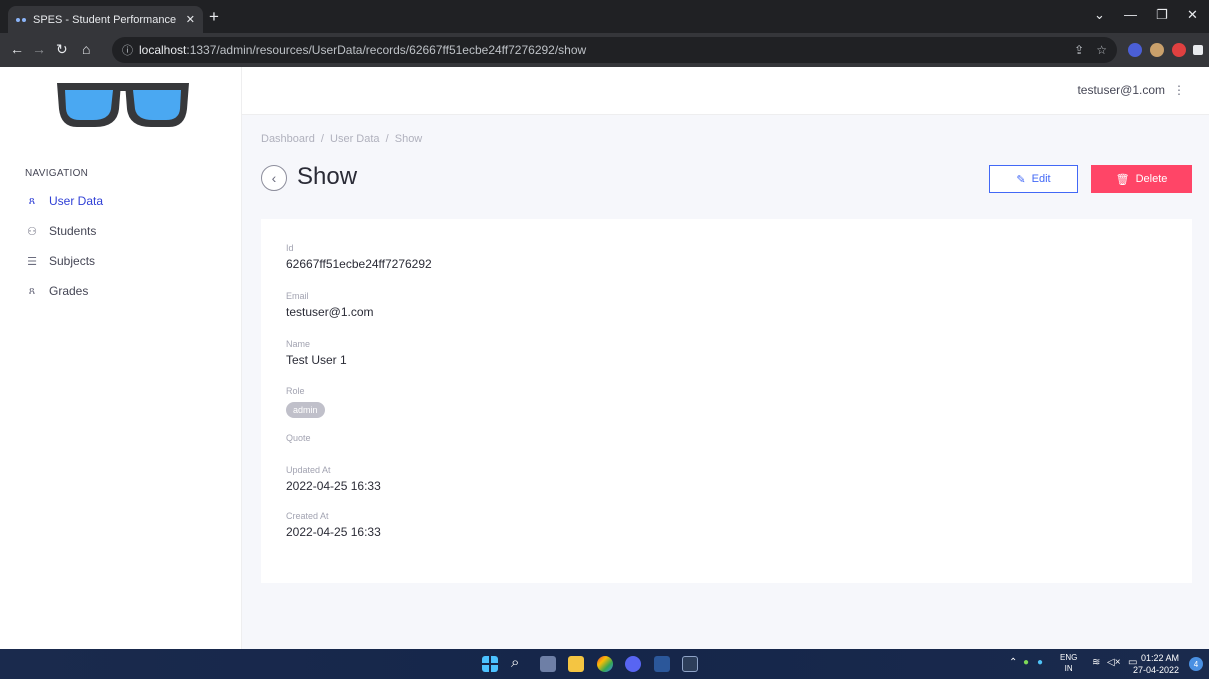 The height and width of the screenshot is (679, 1209). I want to click on role-badge: admin, so click(305, 410).